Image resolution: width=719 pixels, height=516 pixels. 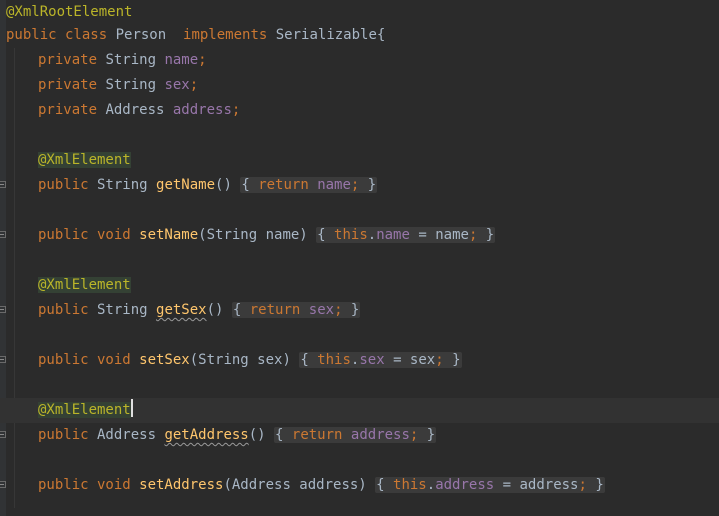 I want to click on code-line-8: public String getName() { return name; }, so click(x=359, y=185).